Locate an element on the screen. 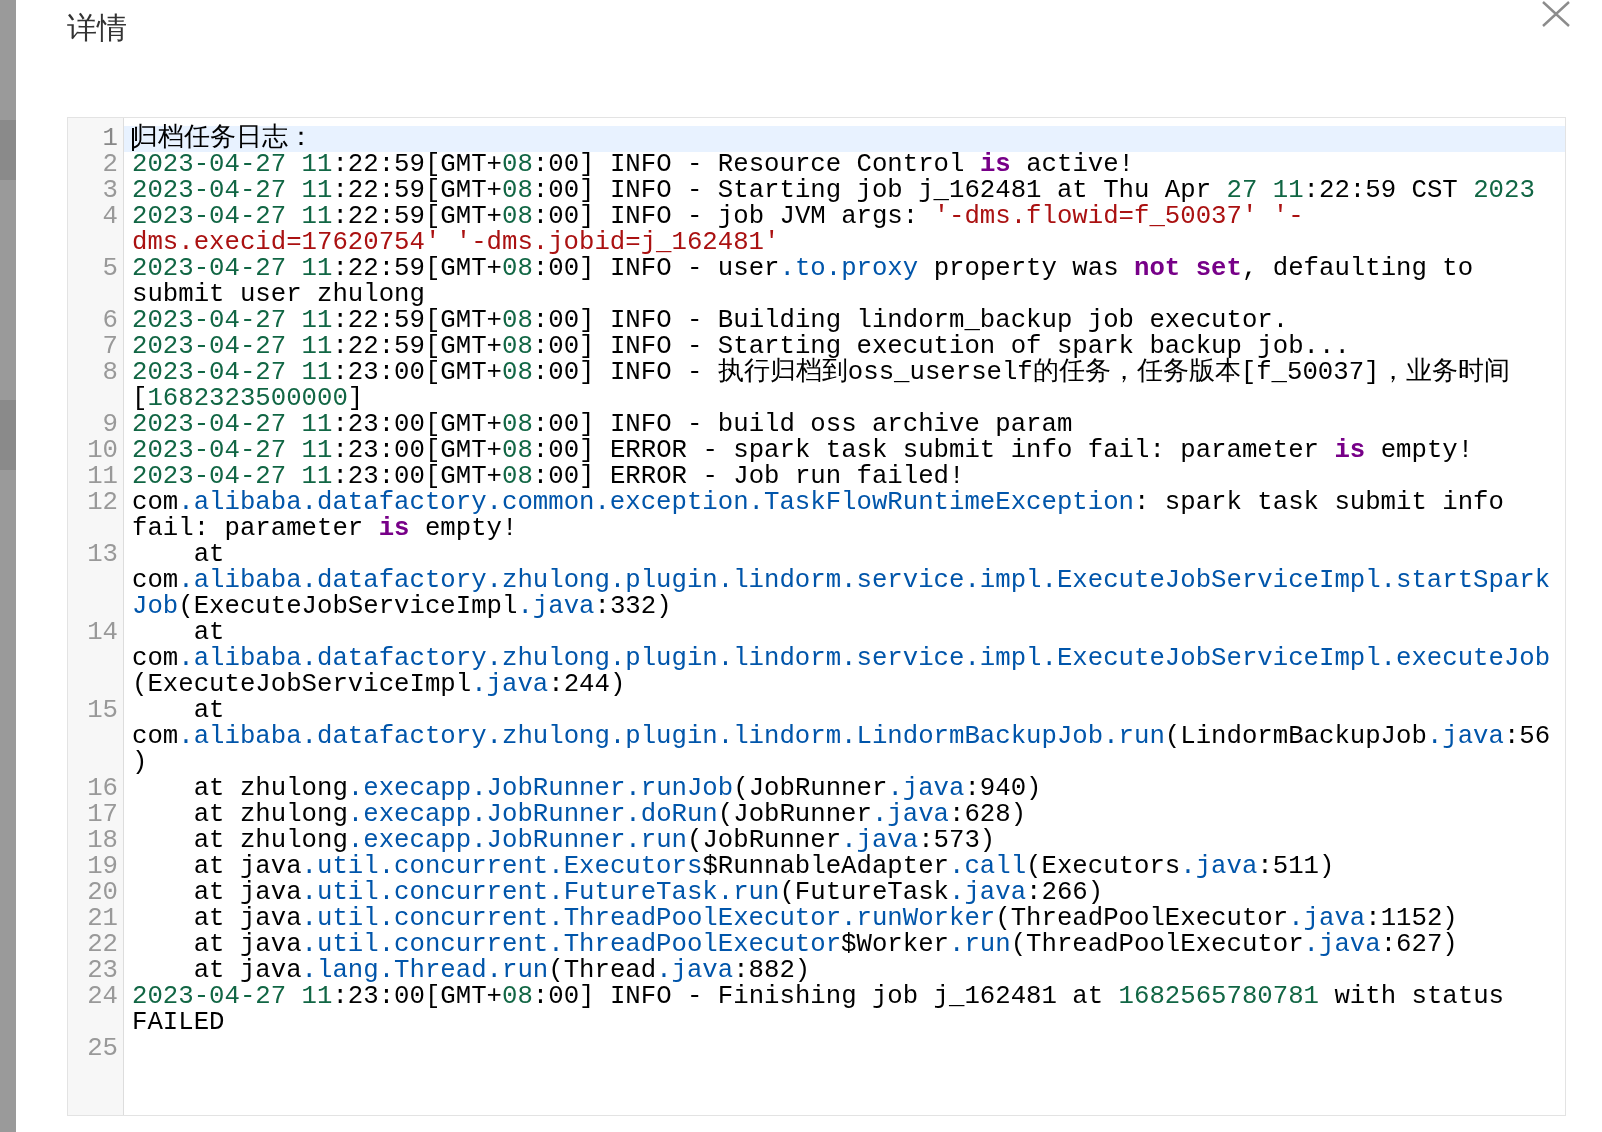 This screenshot has width=1602, height=1132. line-number: 14 is located at coordinates (102, 632).